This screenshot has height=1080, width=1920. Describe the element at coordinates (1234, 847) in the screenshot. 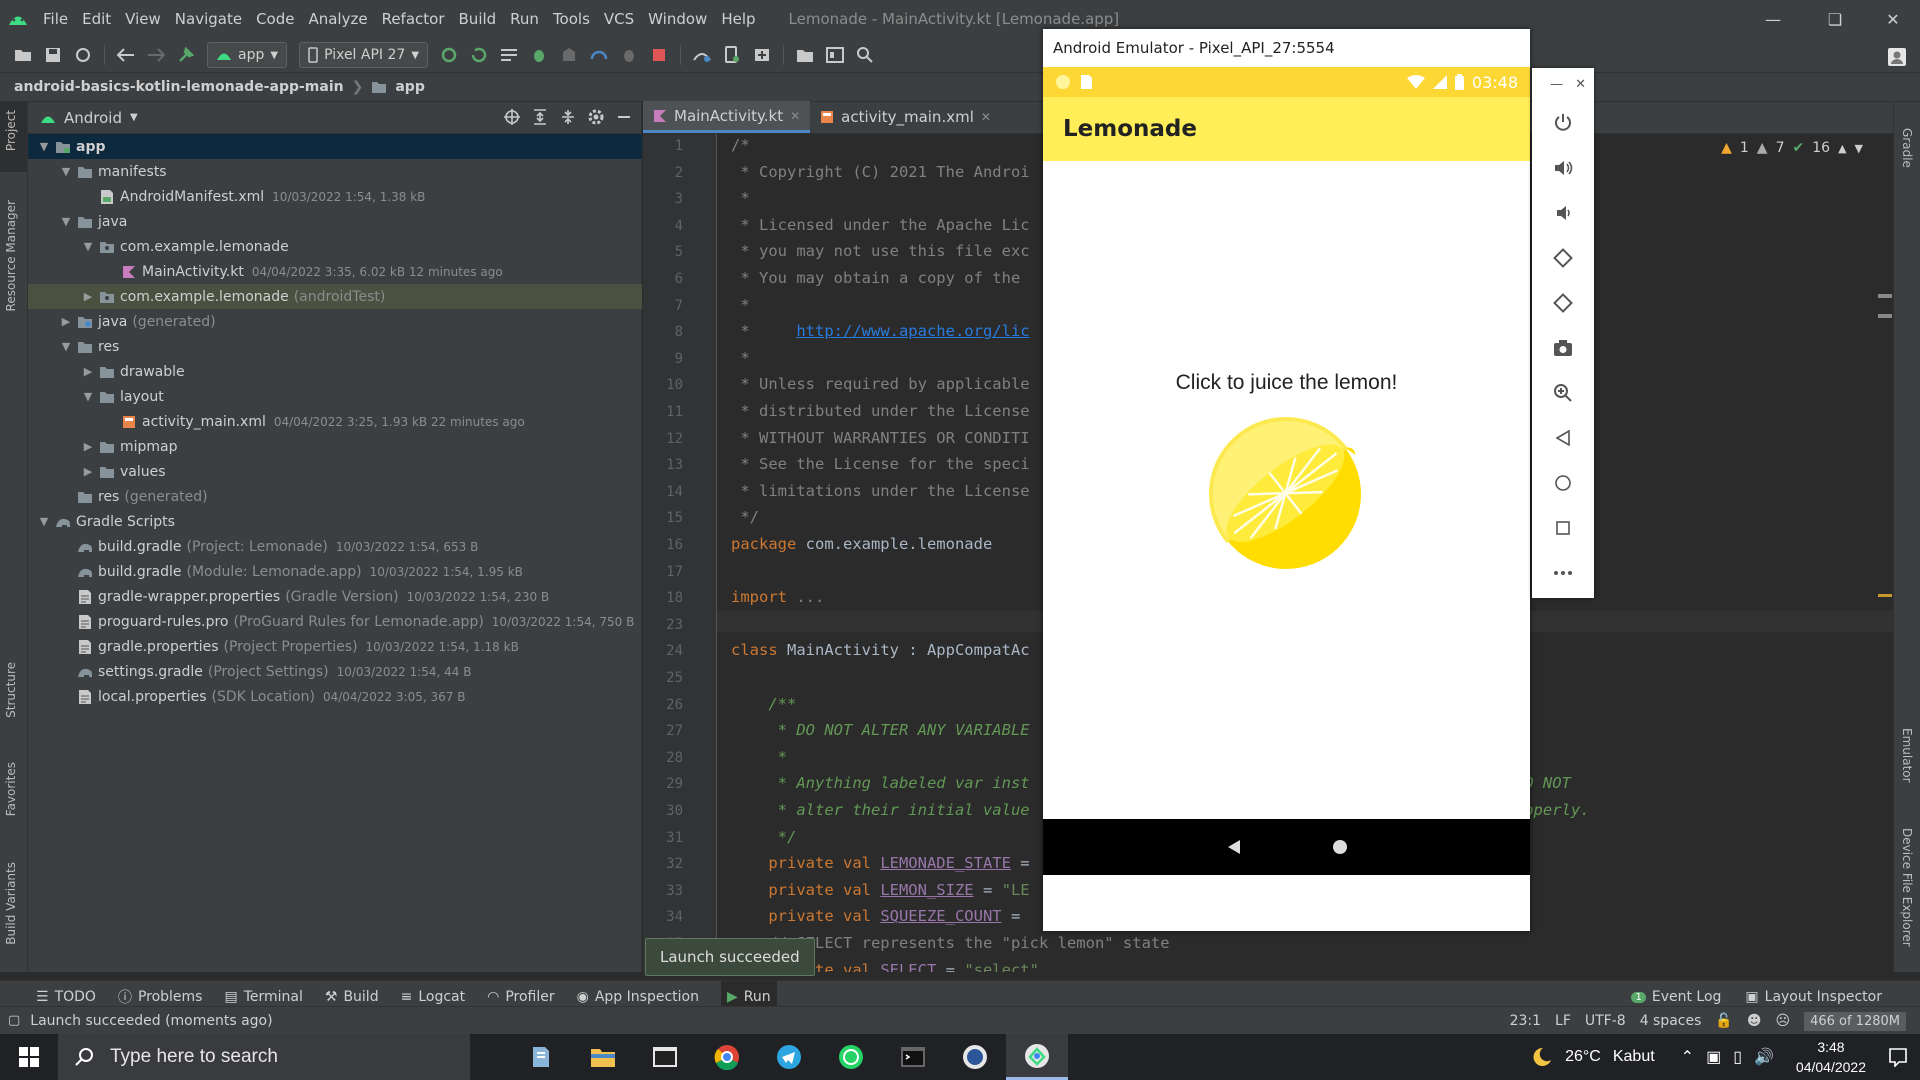

I see `nav-back-icon` at that location.